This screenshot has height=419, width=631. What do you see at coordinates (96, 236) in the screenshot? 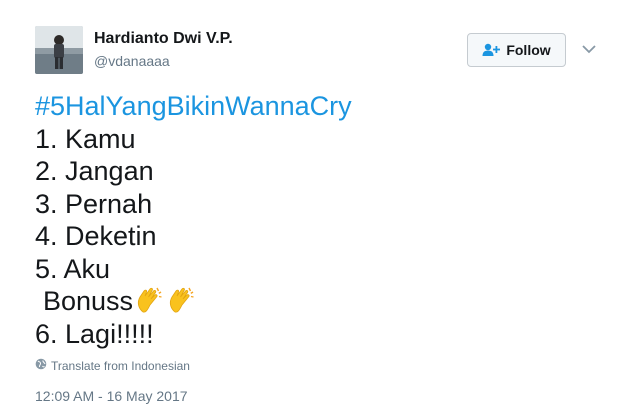
I see `list-item: 4. Deketin` at bounding box center [96, 236].